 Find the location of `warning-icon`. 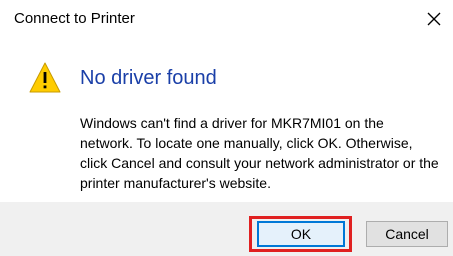

warning-icon is located at coordinates (45, 77).